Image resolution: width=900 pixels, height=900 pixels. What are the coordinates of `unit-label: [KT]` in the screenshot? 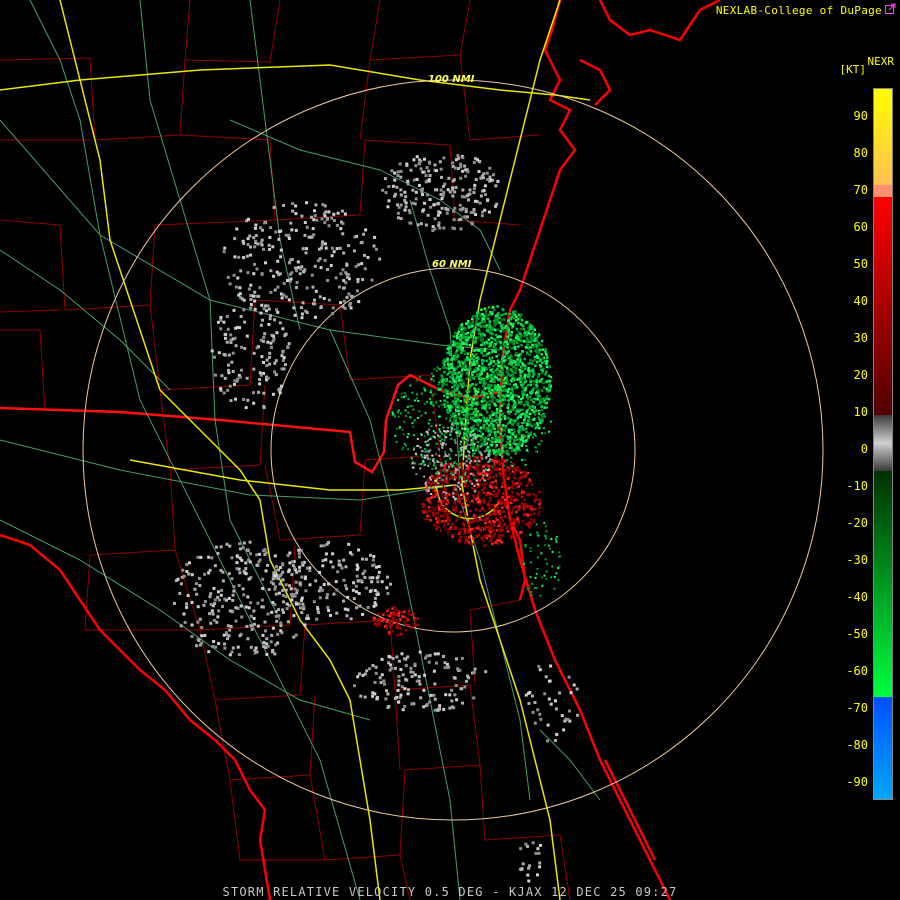 It's located at (853, 69).